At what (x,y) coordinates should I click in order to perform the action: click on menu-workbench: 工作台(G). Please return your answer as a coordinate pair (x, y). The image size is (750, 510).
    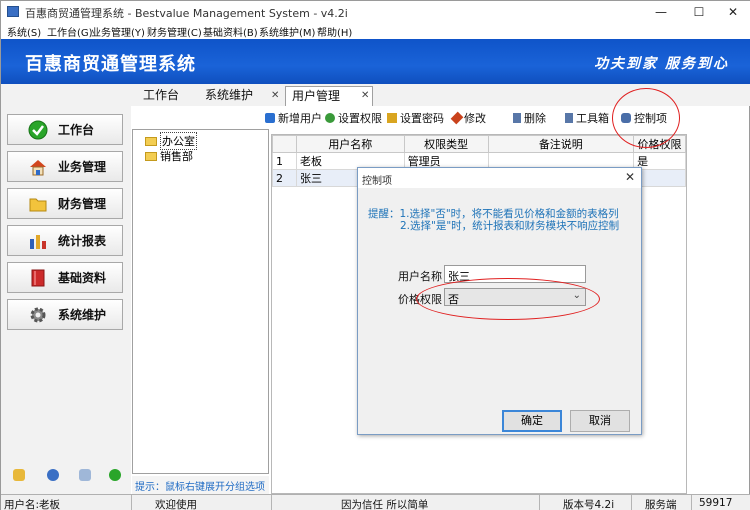
    Looking at the image, I should click on (70, 31).